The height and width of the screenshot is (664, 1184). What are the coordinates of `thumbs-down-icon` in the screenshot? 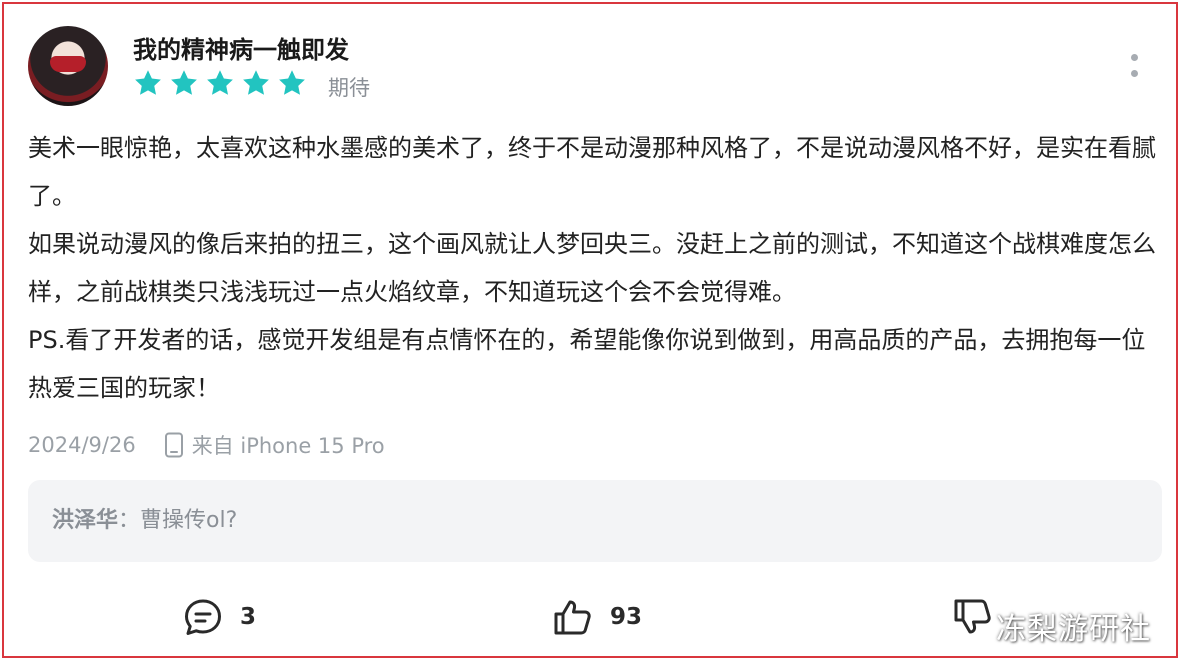 It's located at (972, 616).